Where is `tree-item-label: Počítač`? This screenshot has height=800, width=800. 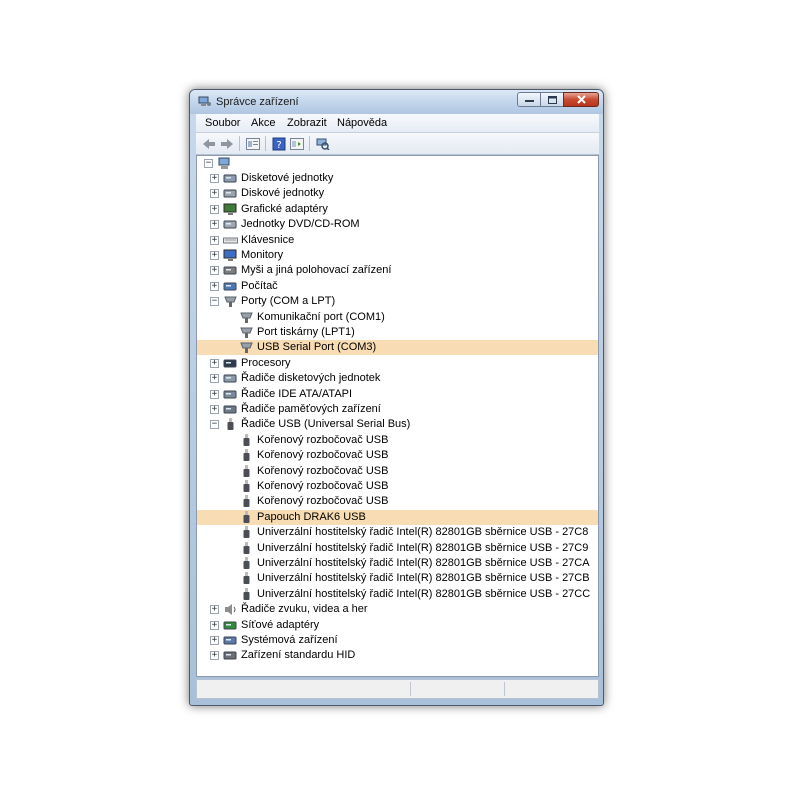
tree-item-label: Počítač is located at coordinates (259, 285).